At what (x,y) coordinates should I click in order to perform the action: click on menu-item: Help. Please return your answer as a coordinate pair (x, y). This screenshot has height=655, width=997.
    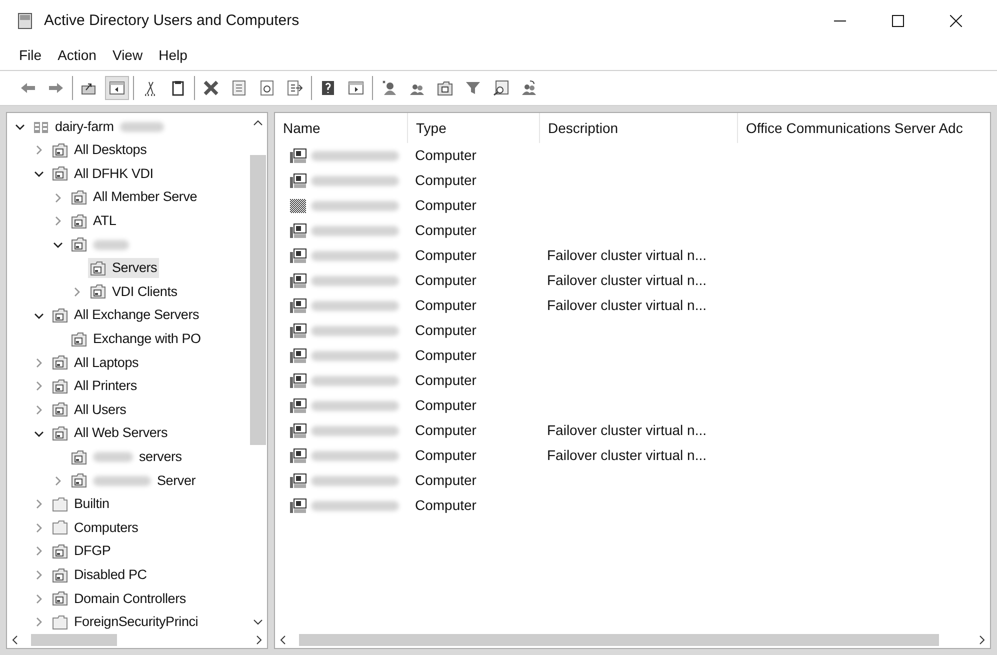
    Looking at the image, I should click on (173, 55).